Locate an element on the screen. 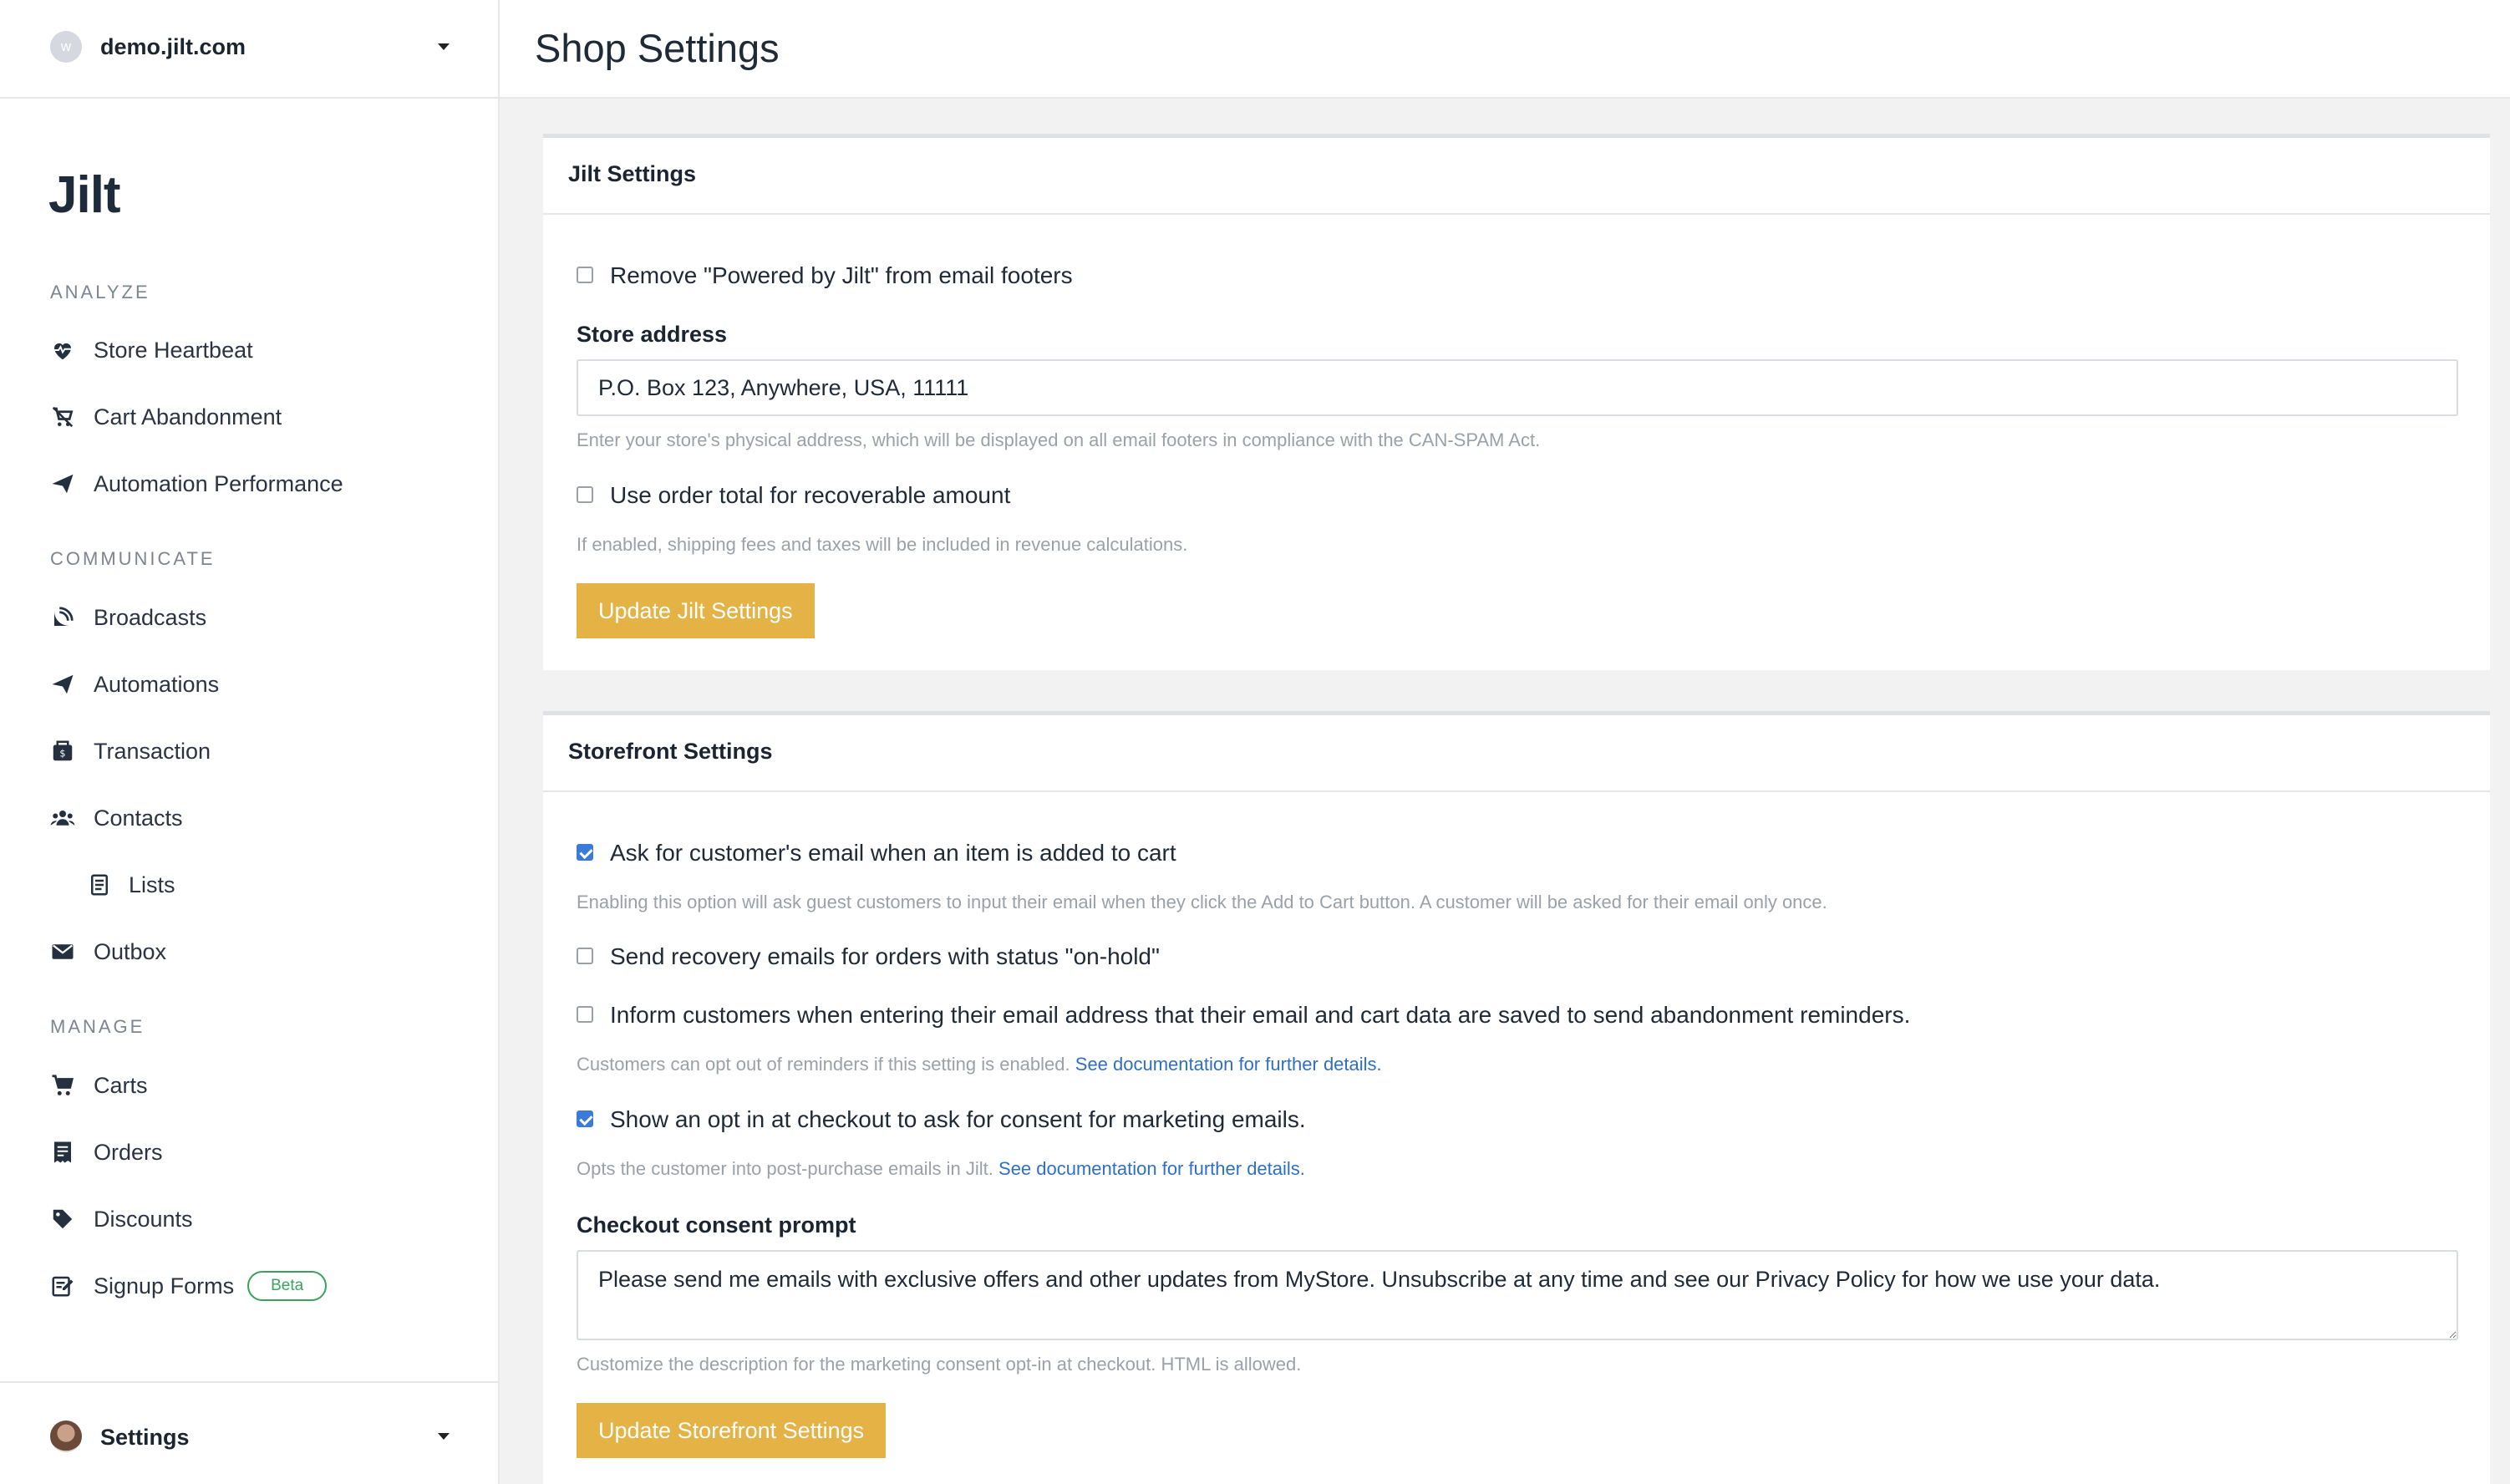 The width and height of the screenshot is (2510, 1484). sidebar-item-label: Contacts is located at coordinates (139, 818).